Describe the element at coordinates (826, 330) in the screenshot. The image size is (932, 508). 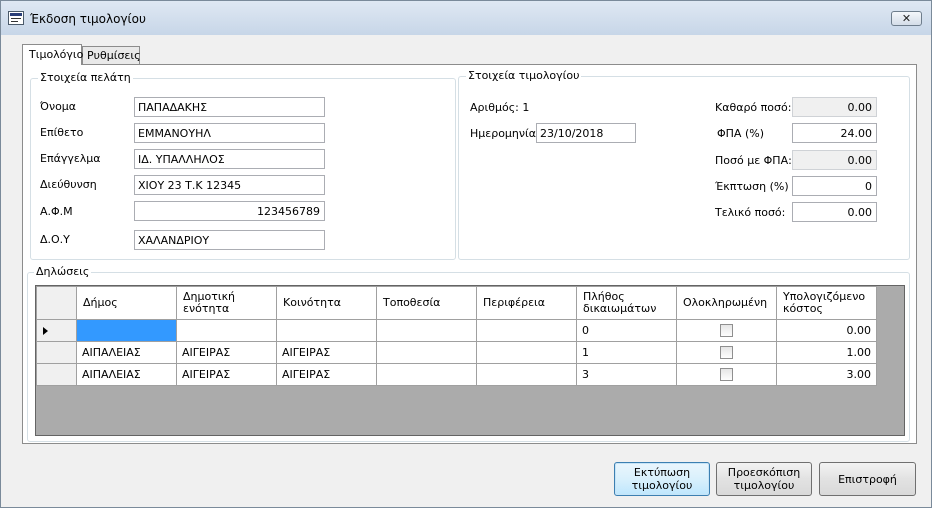
I see `cell-kostos: 0.00` at that location.